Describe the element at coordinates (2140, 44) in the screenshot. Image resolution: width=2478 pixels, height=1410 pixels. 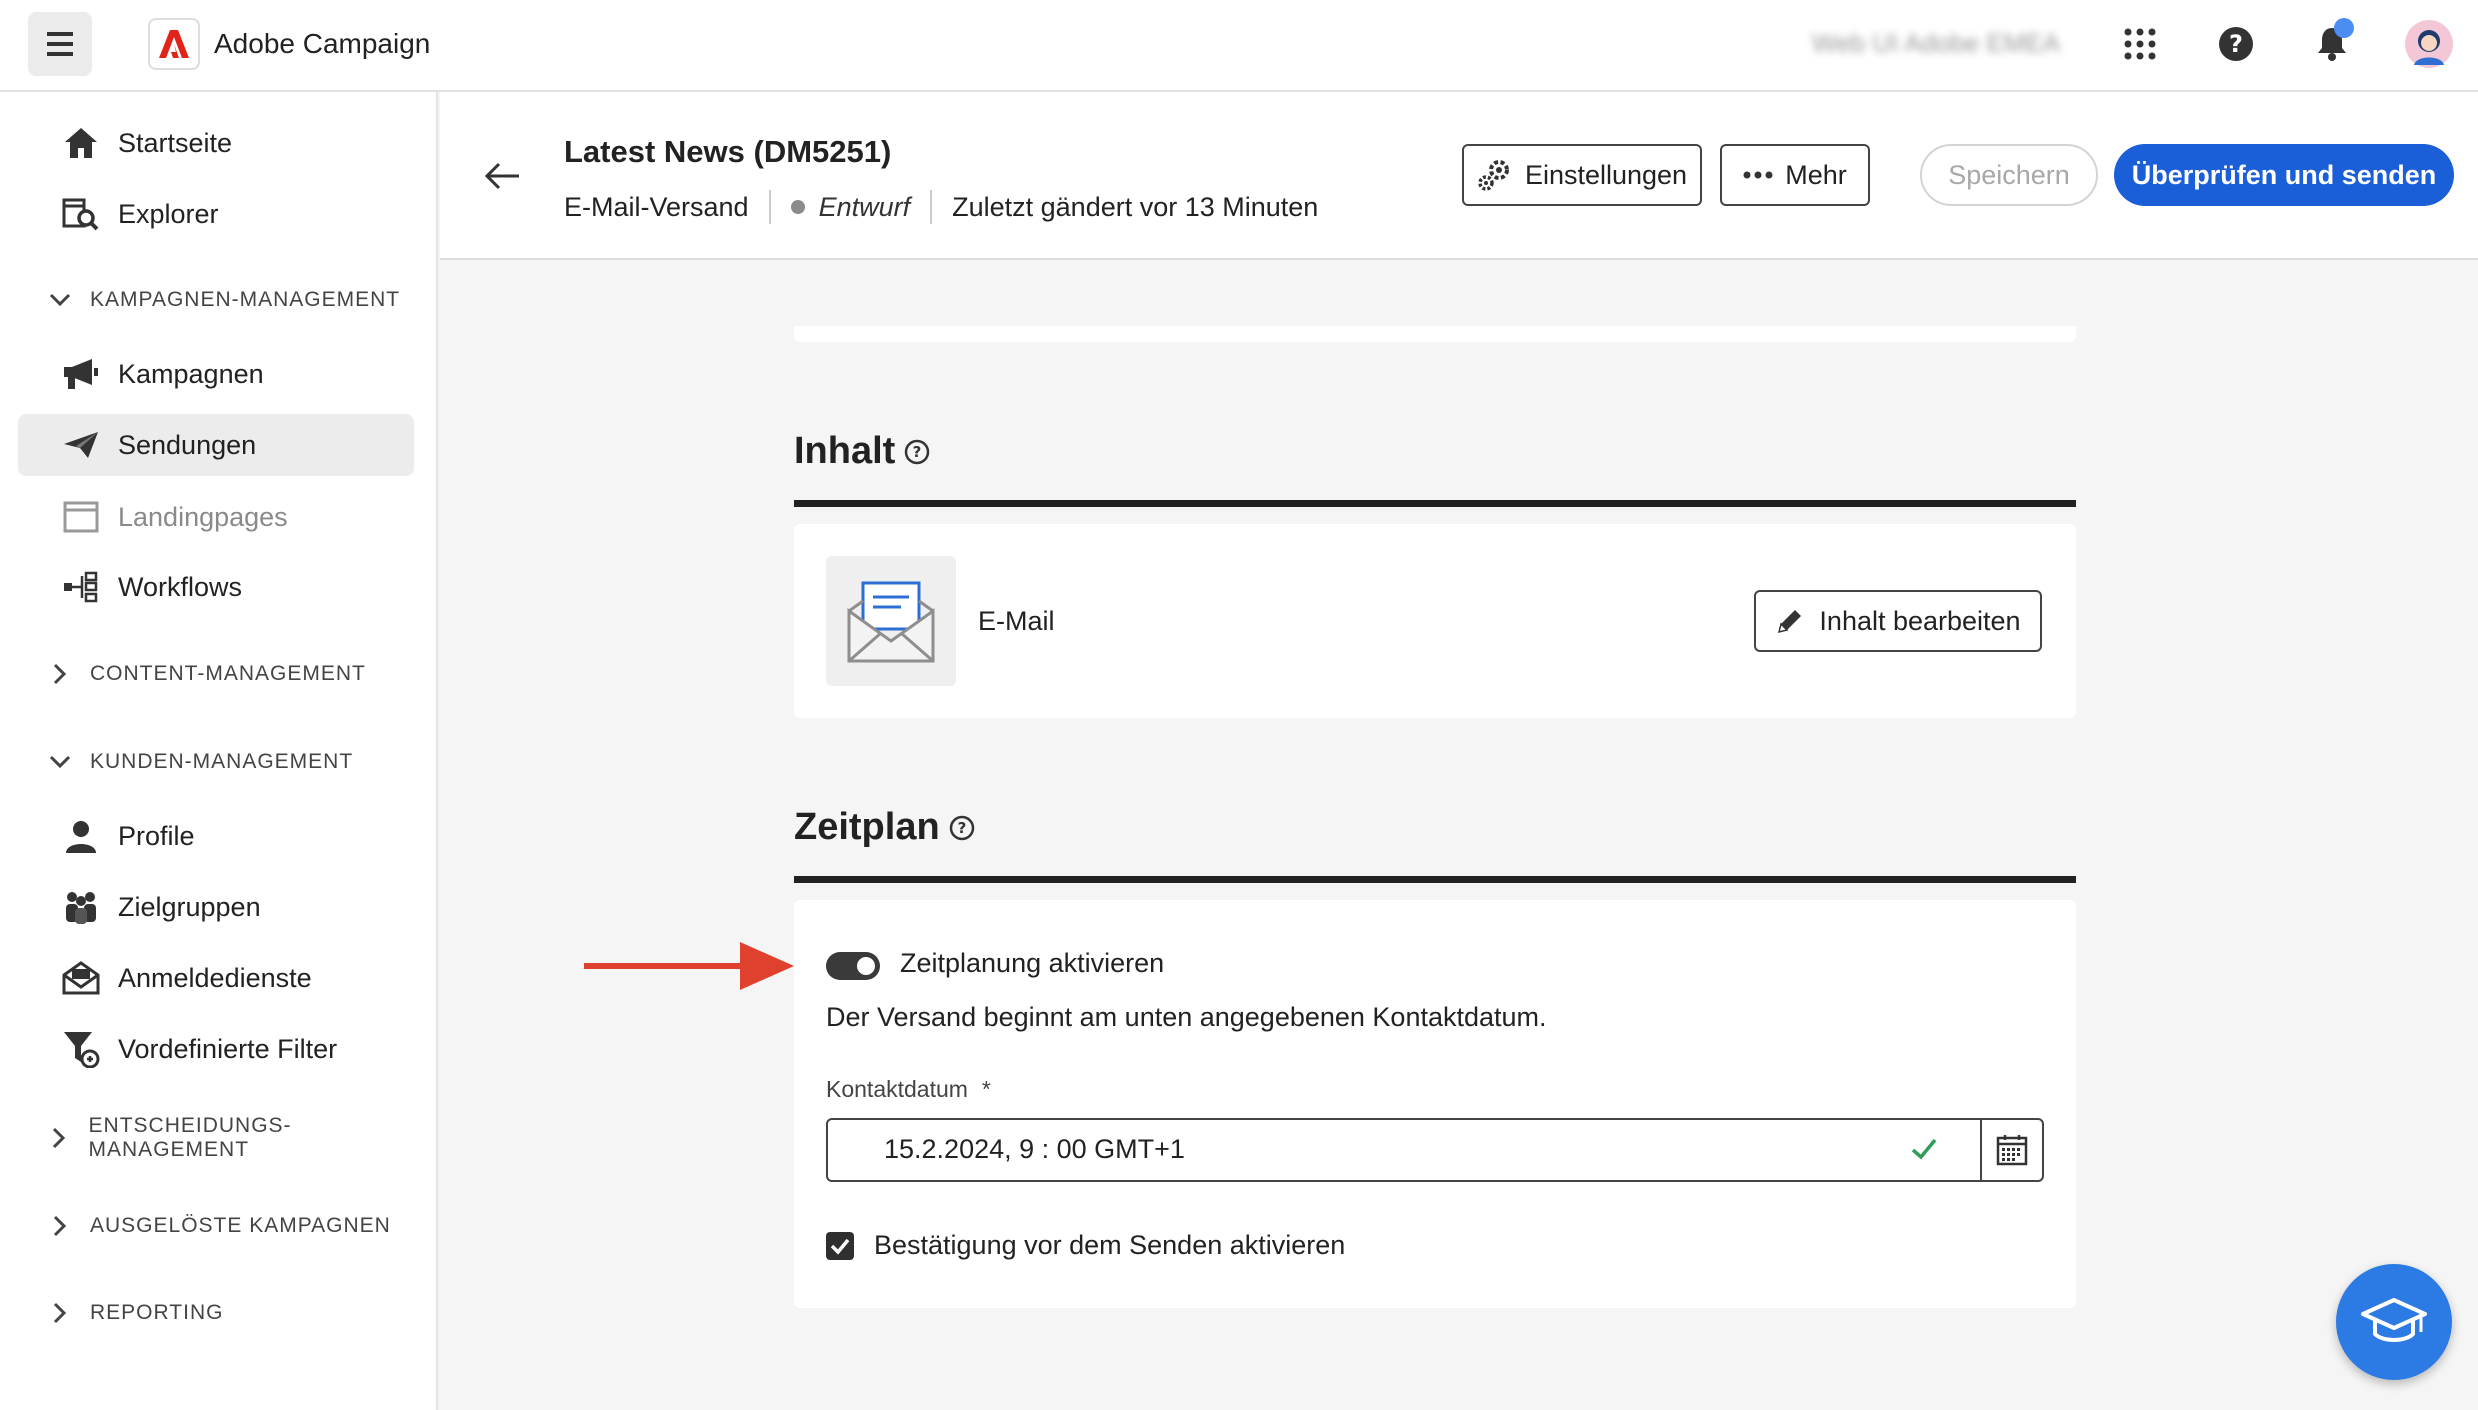
I see `apps-grid-icon` at that location.